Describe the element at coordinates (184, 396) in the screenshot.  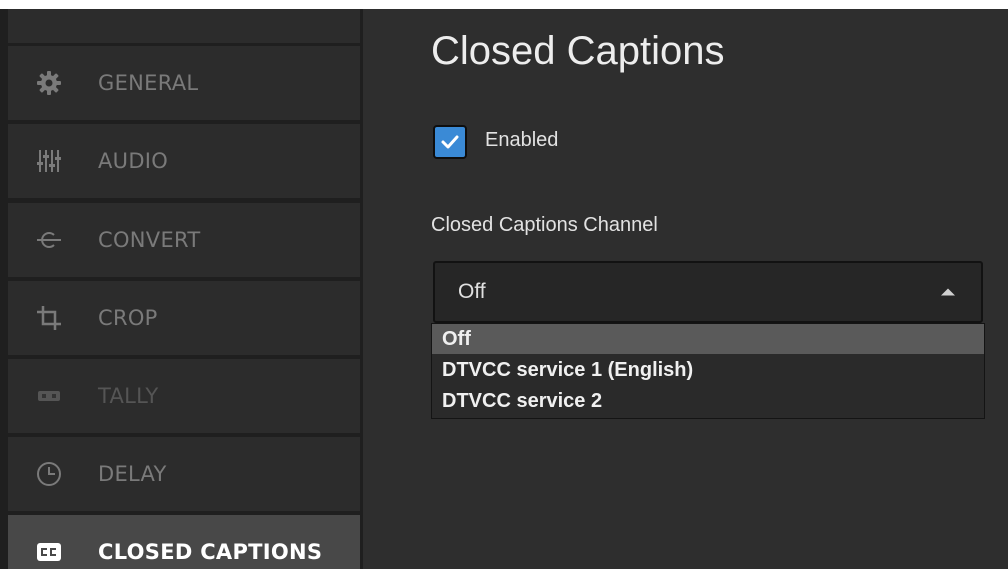
I see `sidebar-item-tally: TALLY` at that location.